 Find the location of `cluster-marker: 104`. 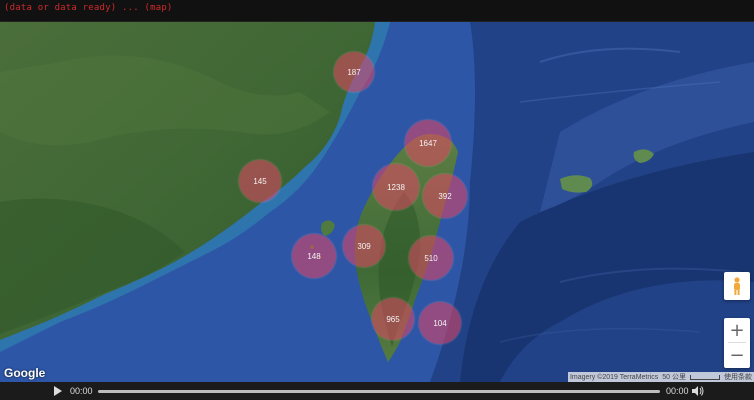

cluster-marker: 104 is located at coordinates (440, 323).